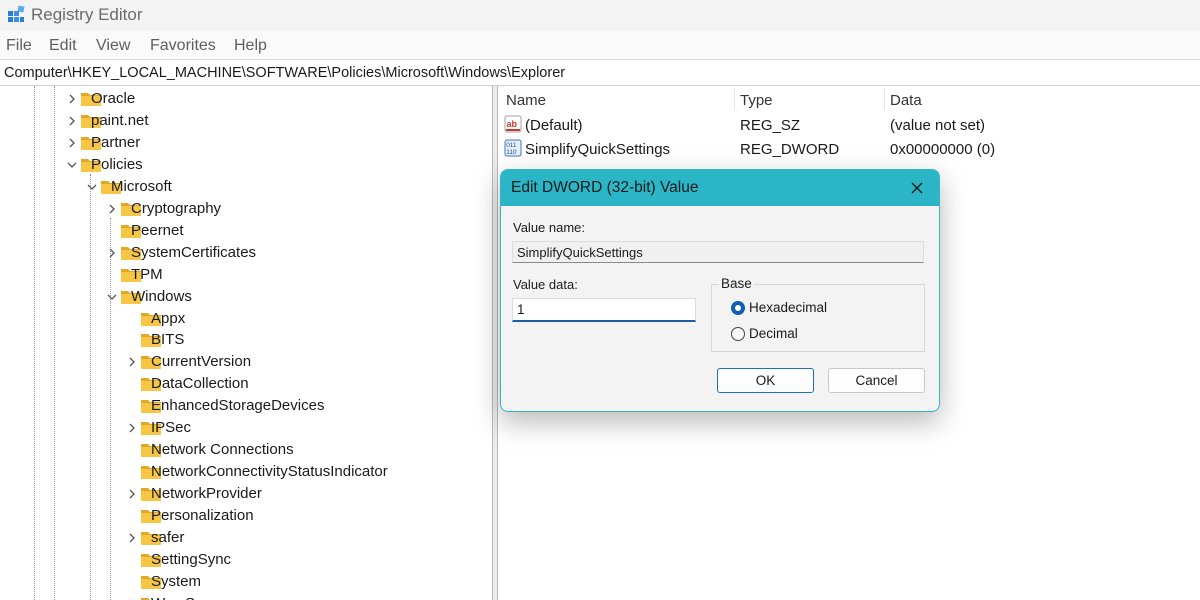  I want to click on tree-node-label: TPM, so click(147, 274).